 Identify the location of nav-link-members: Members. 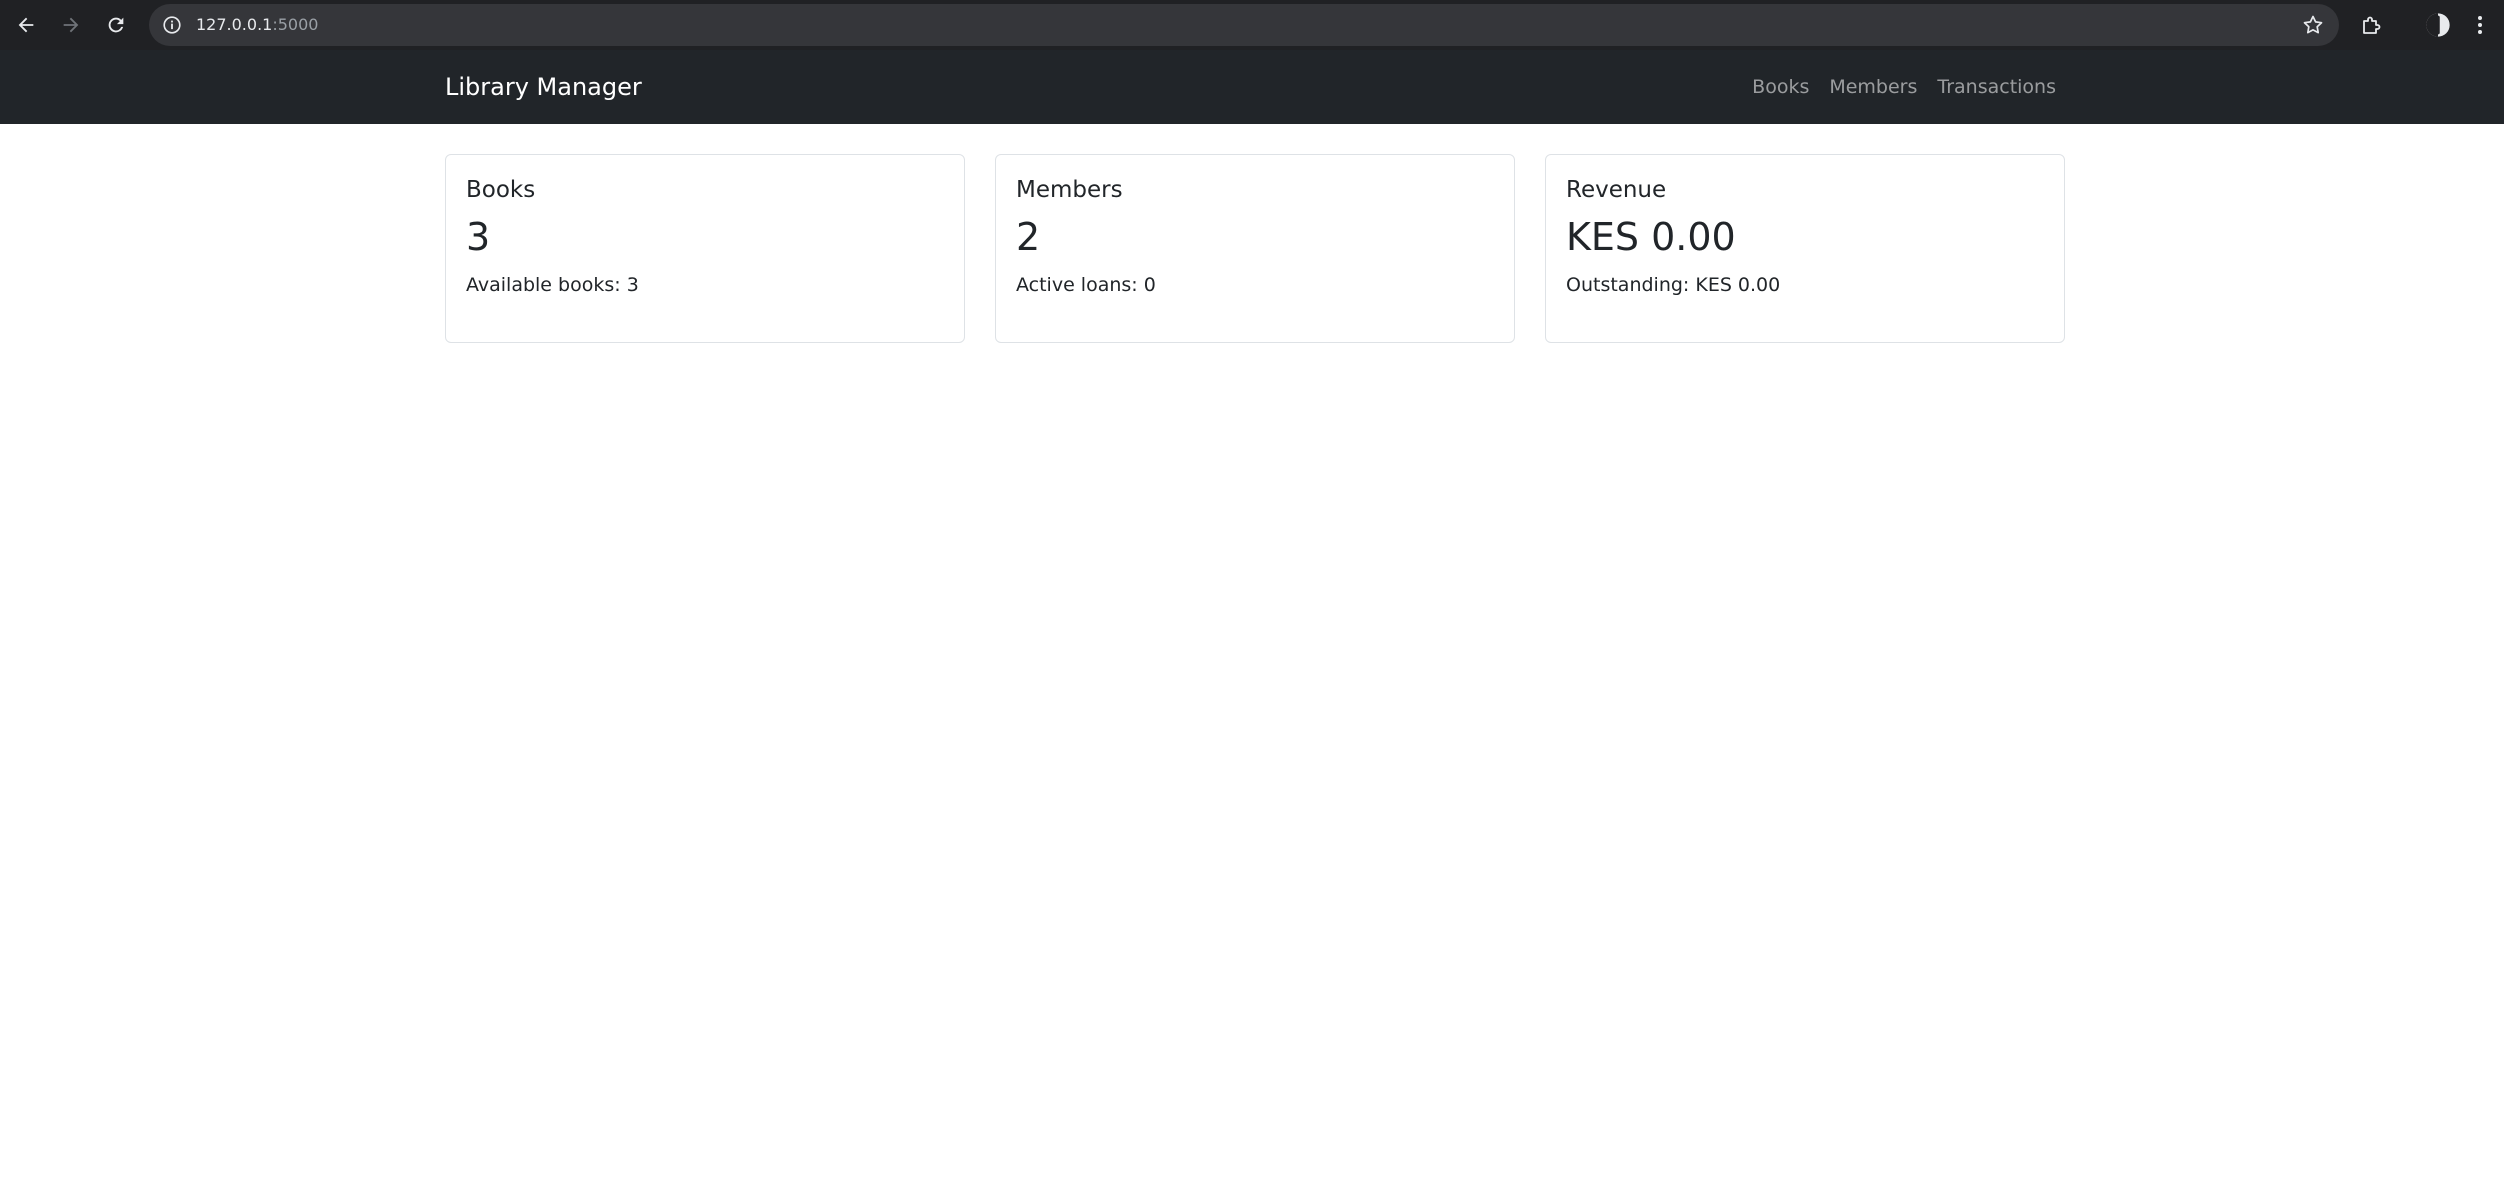
(1873, 87).